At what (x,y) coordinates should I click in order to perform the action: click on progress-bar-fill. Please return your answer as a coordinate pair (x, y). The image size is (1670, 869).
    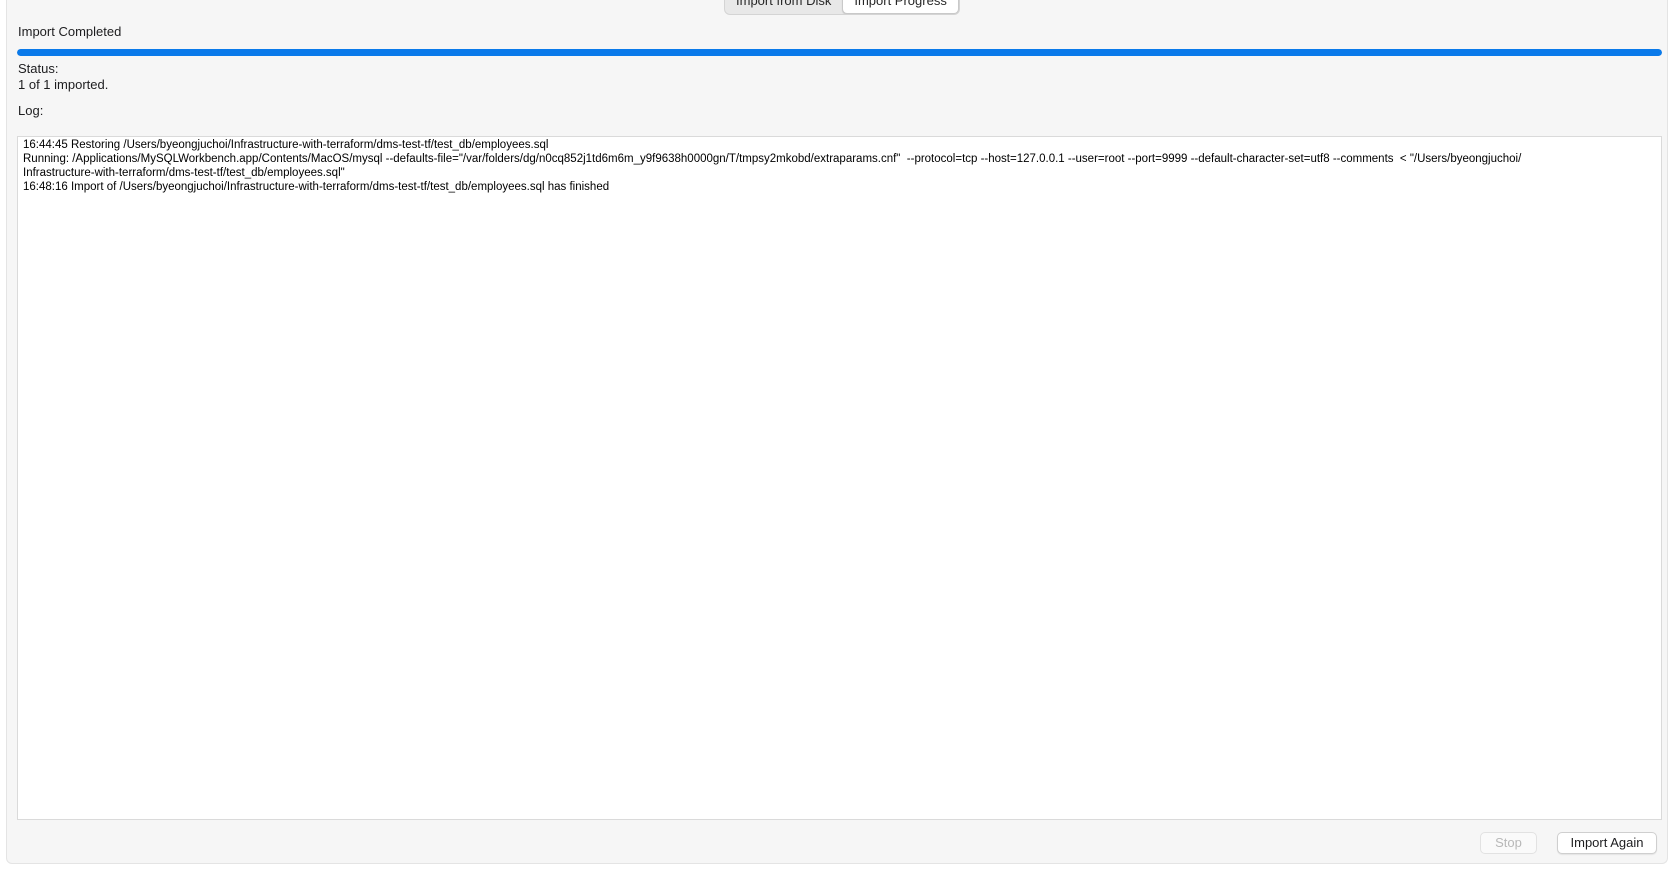
    Looking at the image, I should click on (839, 52).